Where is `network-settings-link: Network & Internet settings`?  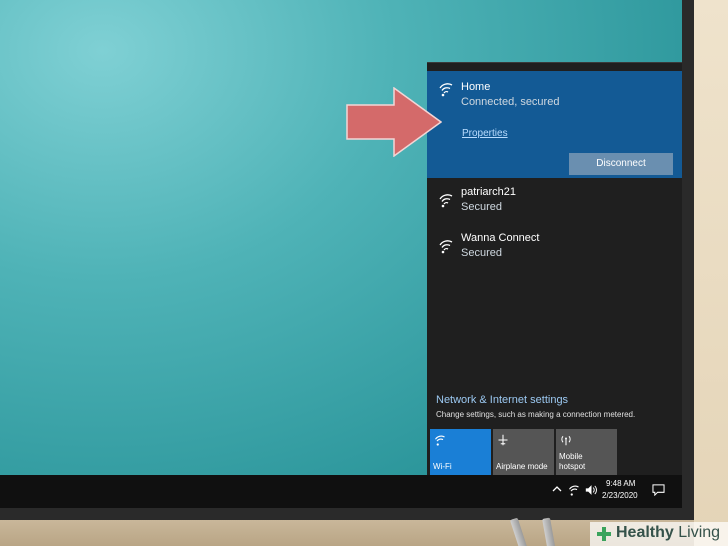
network-settings-link: Network & Internet settings is located at coordinates (502, 400).